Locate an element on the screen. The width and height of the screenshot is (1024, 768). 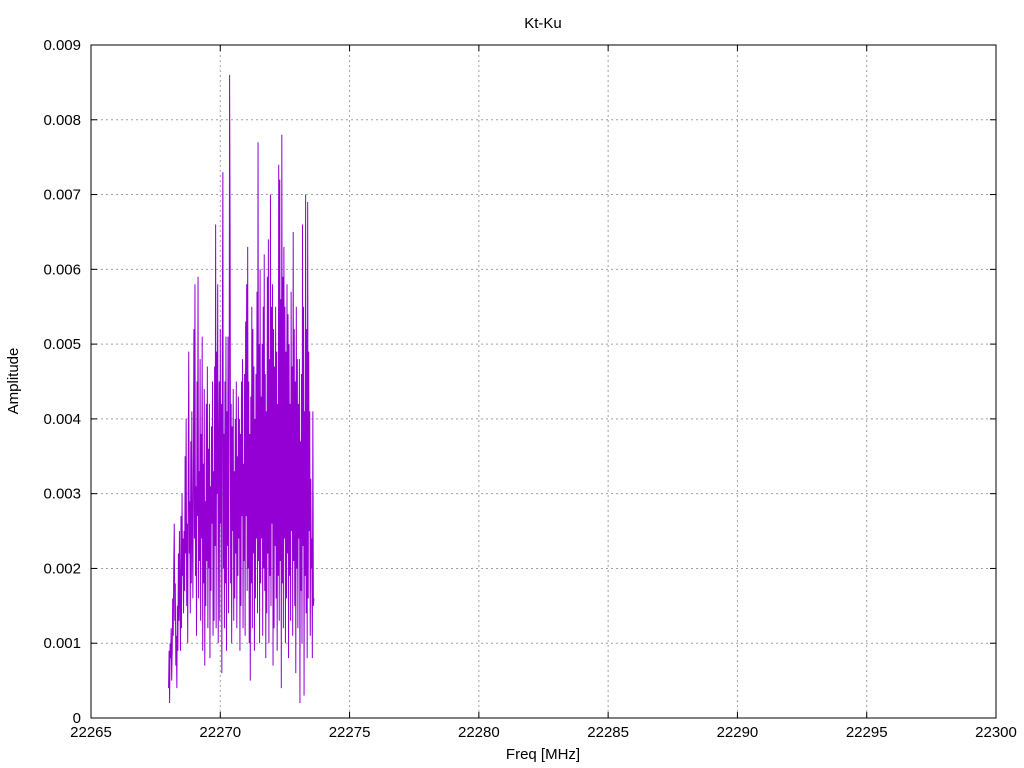
y-tick-label: 0.009 is located at coordinates (62, 45).